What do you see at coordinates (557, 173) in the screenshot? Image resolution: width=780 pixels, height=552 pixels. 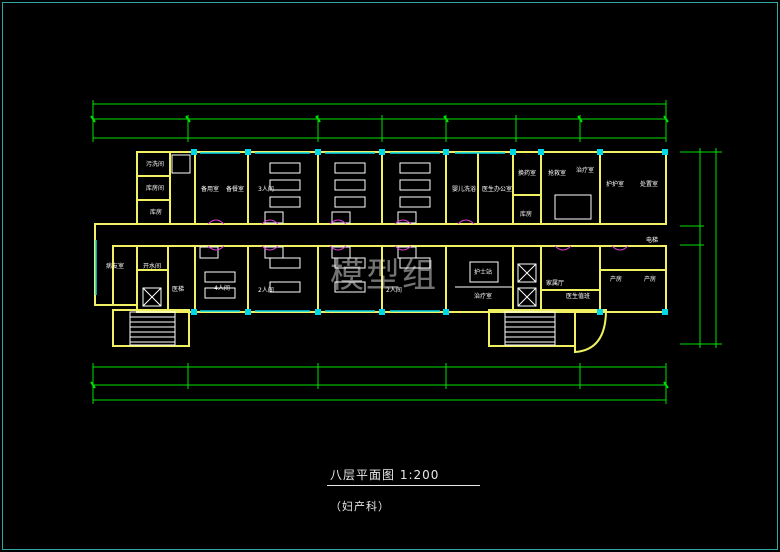 I see `room-label: 抢救室` at bounding box center [557, 173].